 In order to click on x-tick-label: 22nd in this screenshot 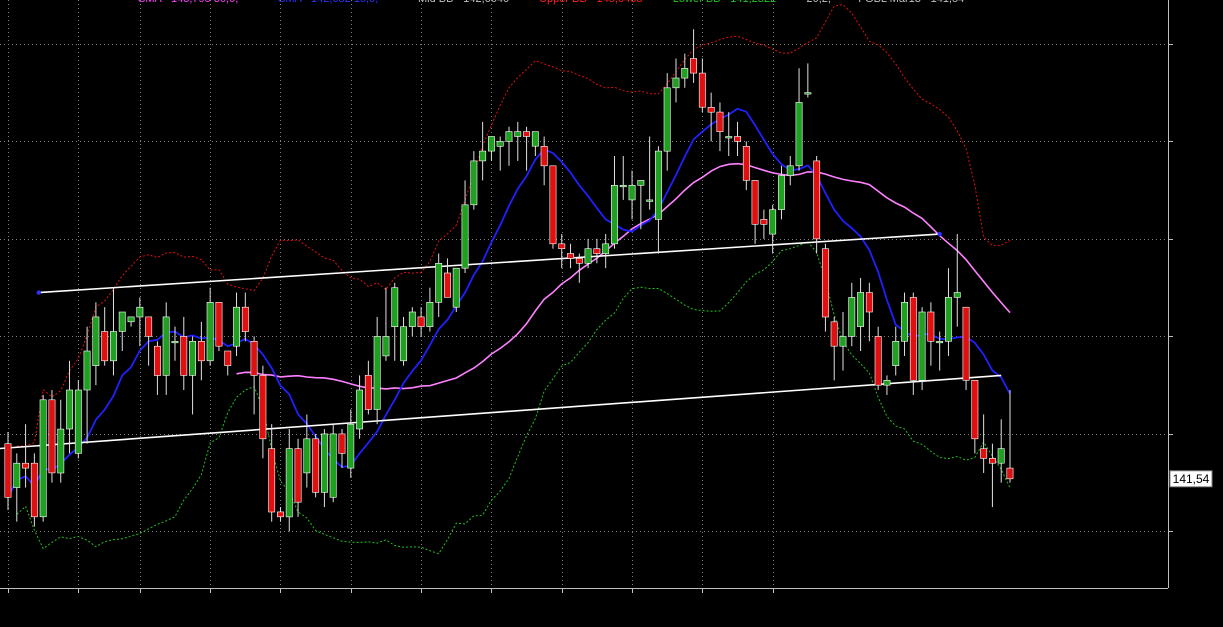, I will do `click(210, 605)`.